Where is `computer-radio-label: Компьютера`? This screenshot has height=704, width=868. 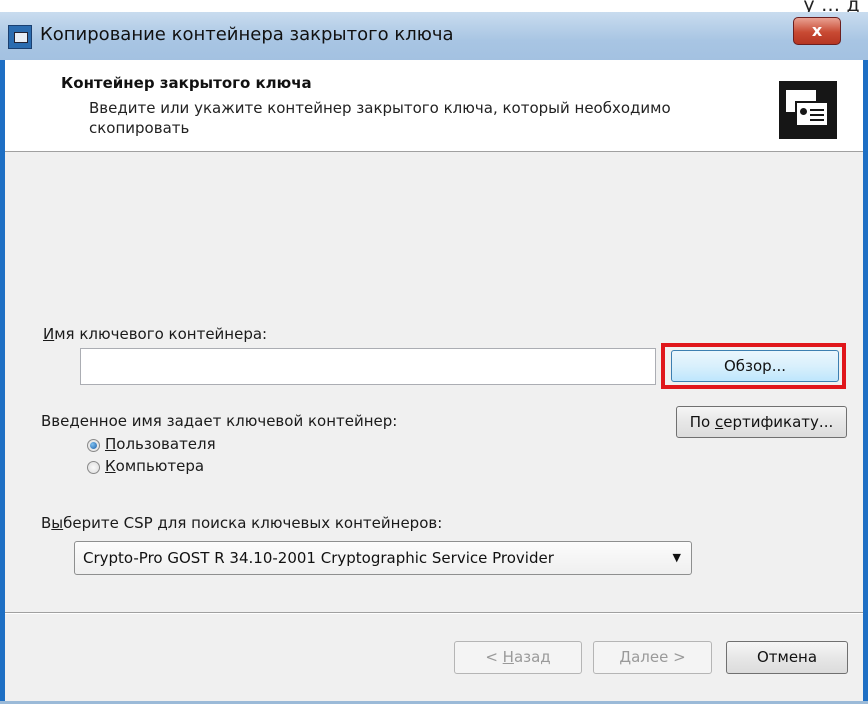
computer-radio-label: Компьютера is located at coordinates (154, 466).